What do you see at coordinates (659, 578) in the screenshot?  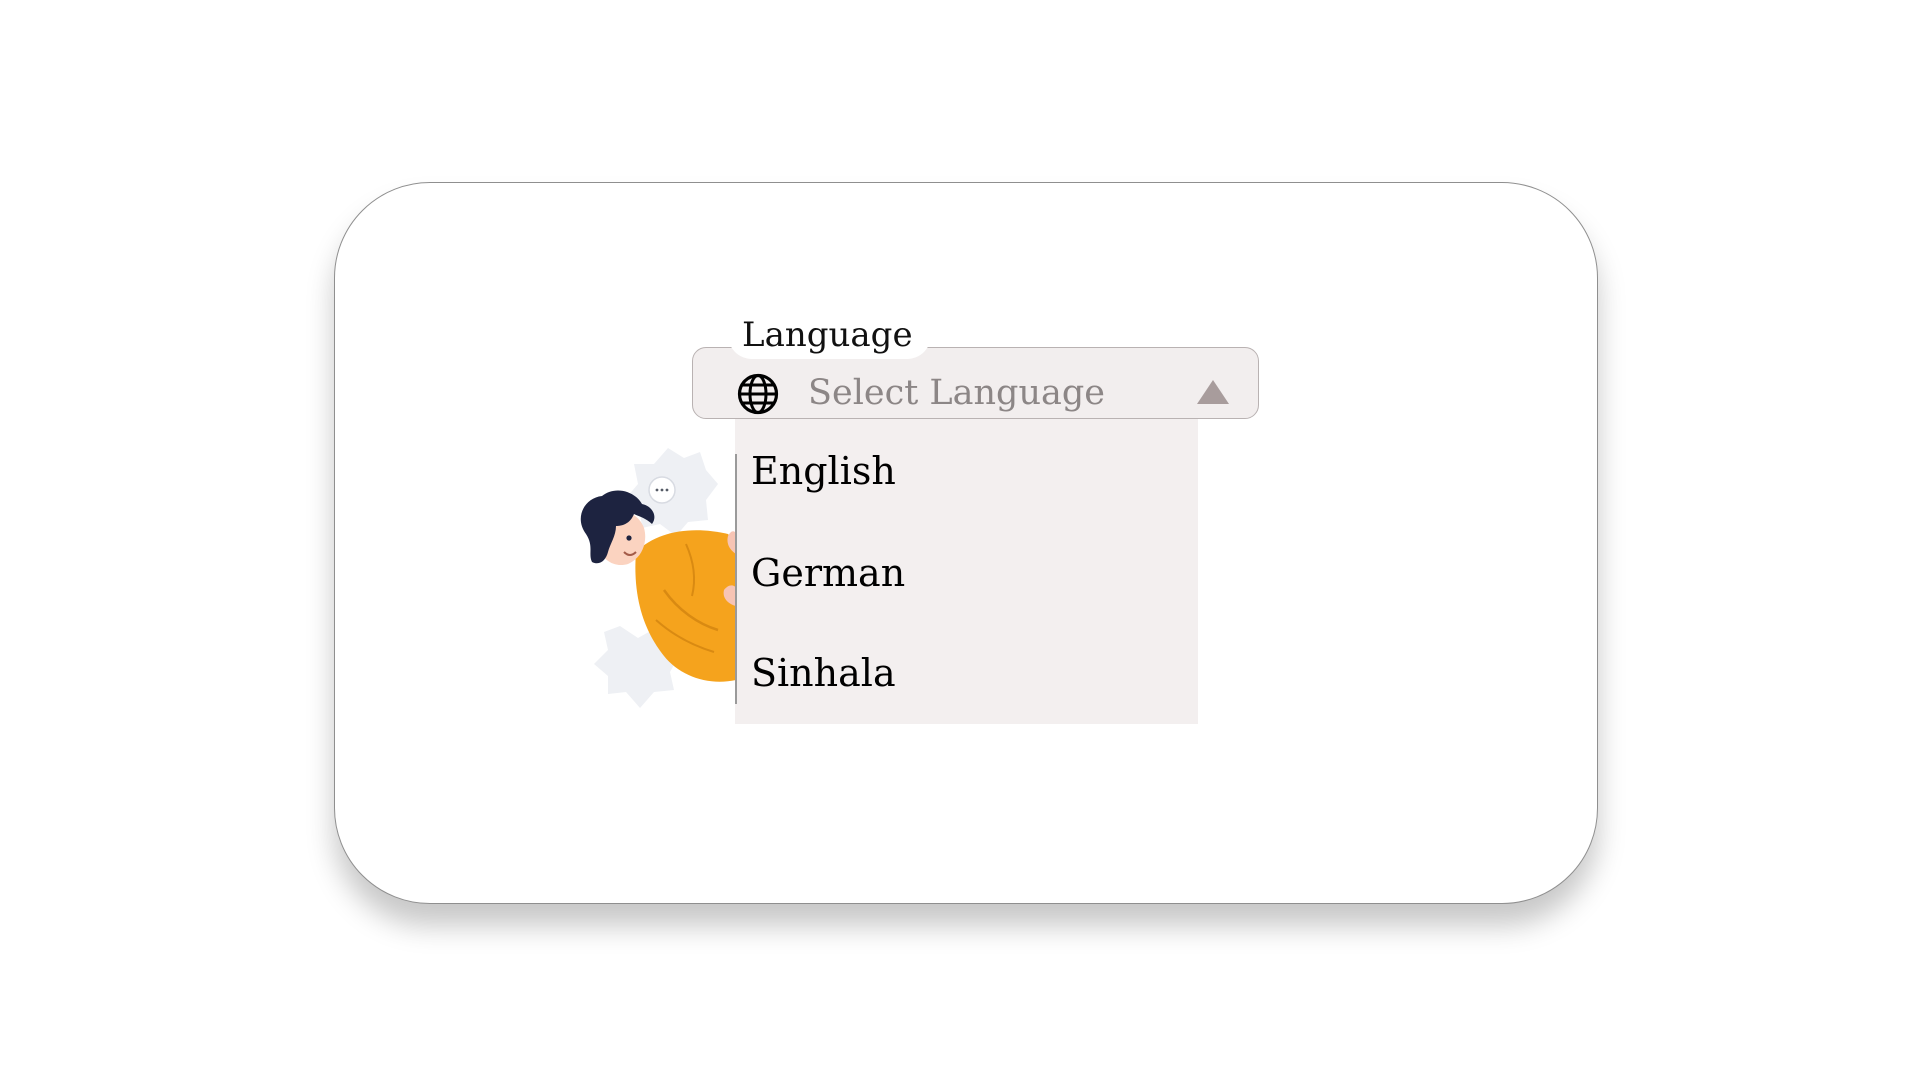 I see `peeking-person-illustration` at bounding box center [659, 578].